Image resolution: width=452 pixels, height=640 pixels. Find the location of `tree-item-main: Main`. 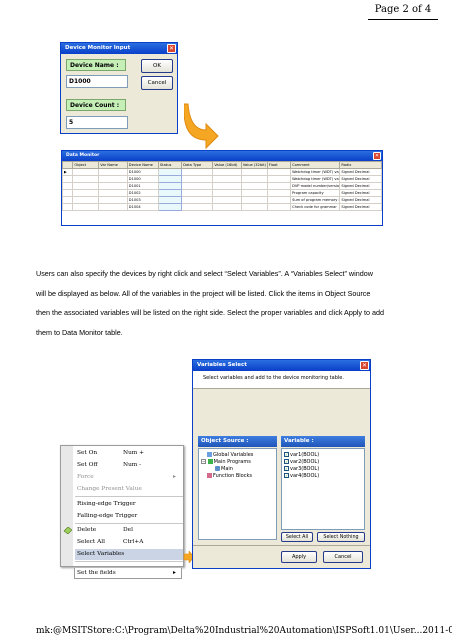

tree-item-main: Main is located at coordinates (224, 469).